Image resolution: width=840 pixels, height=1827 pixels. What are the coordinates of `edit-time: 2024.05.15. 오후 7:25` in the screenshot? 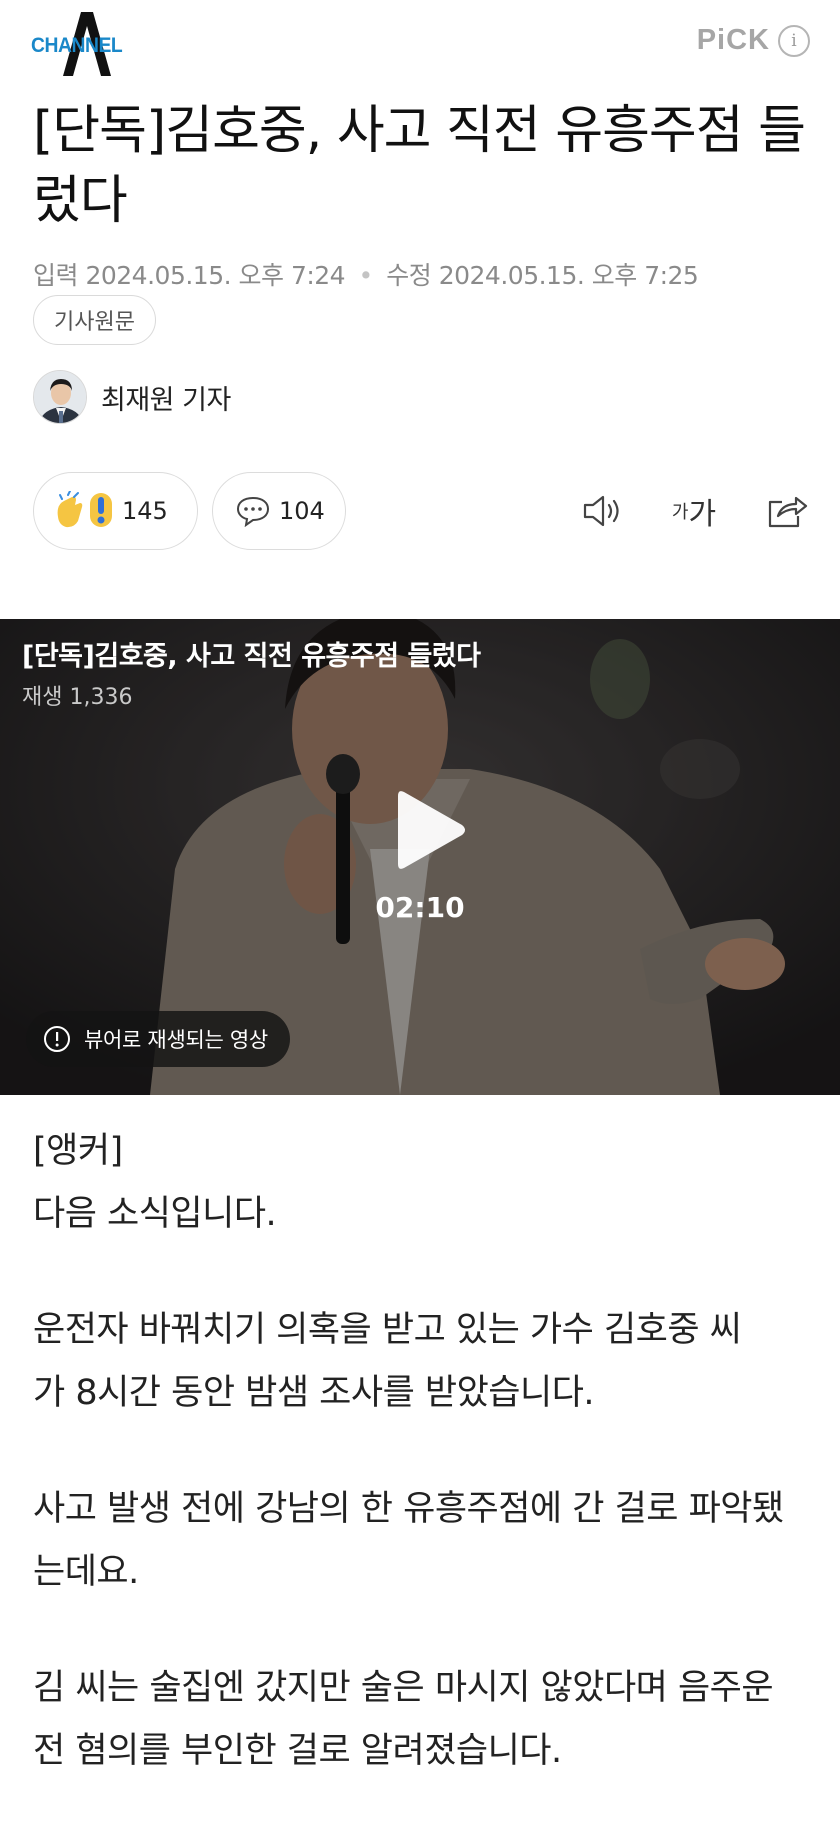 It's located at (568, 275).